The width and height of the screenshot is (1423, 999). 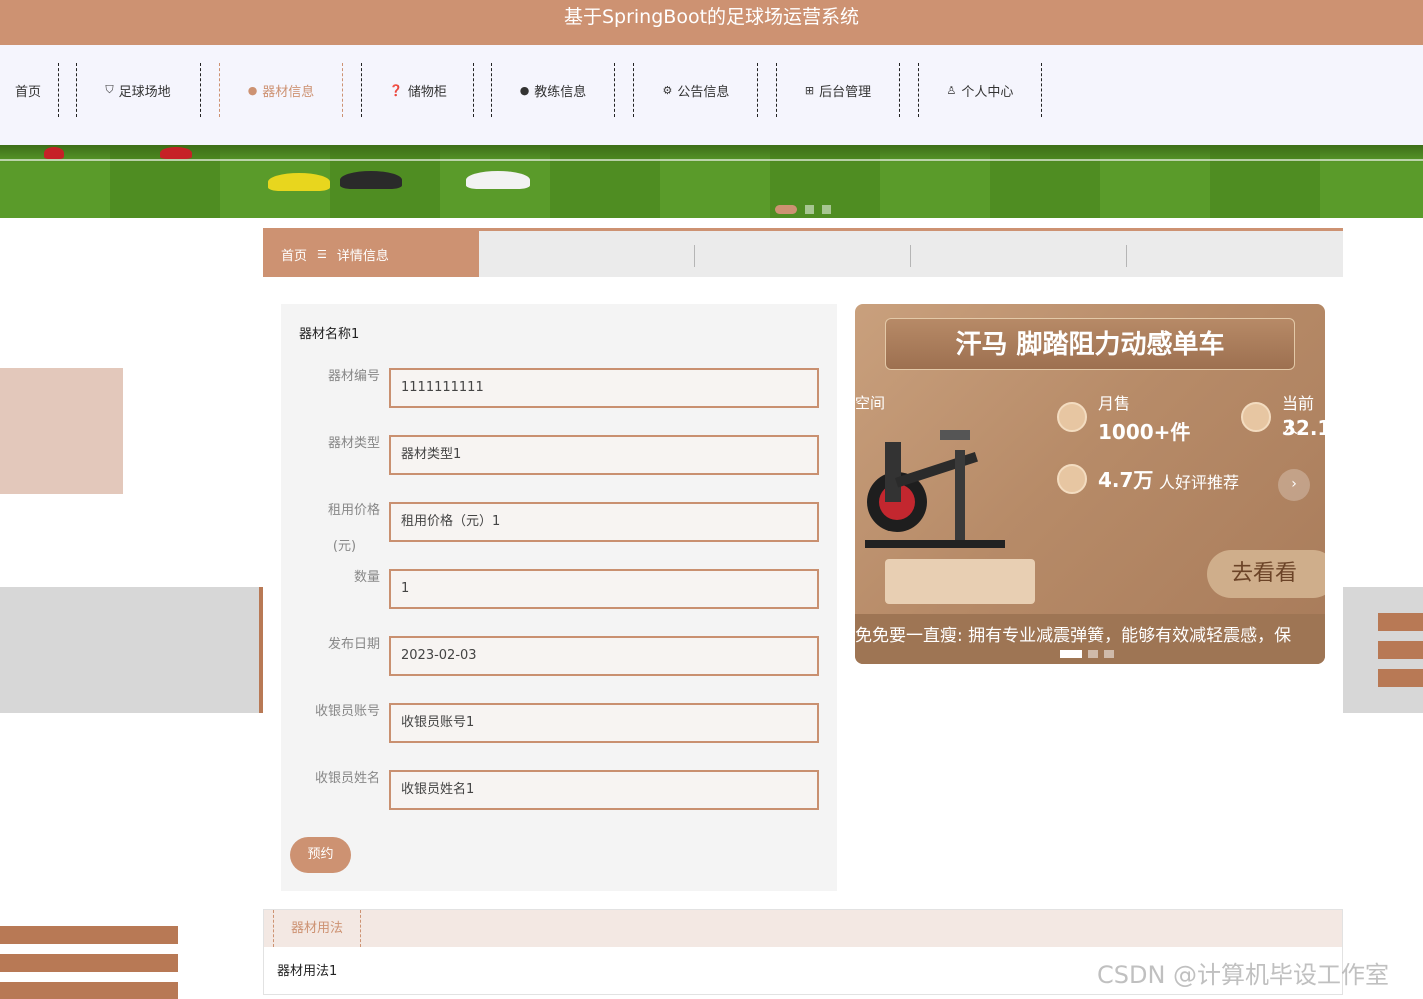 What do you see at coordinates (344, 546) in the screenshot?
I see `field-label-unit: (元)` at bounding box center [344, 546].